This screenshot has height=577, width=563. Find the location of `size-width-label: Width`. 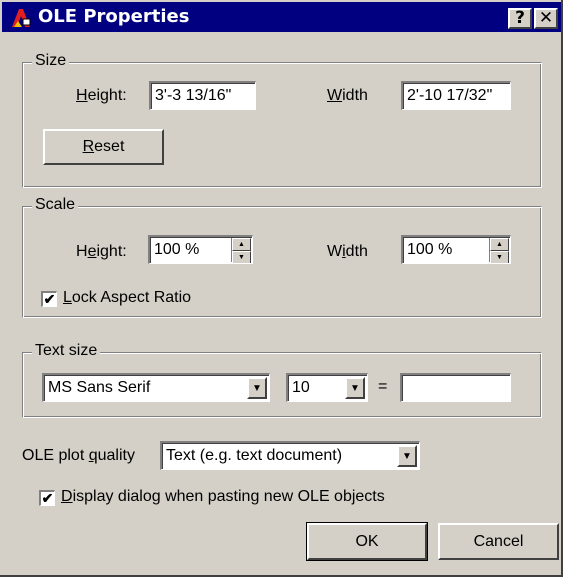

size-width-label: Width is located at coordinates (347, 95).